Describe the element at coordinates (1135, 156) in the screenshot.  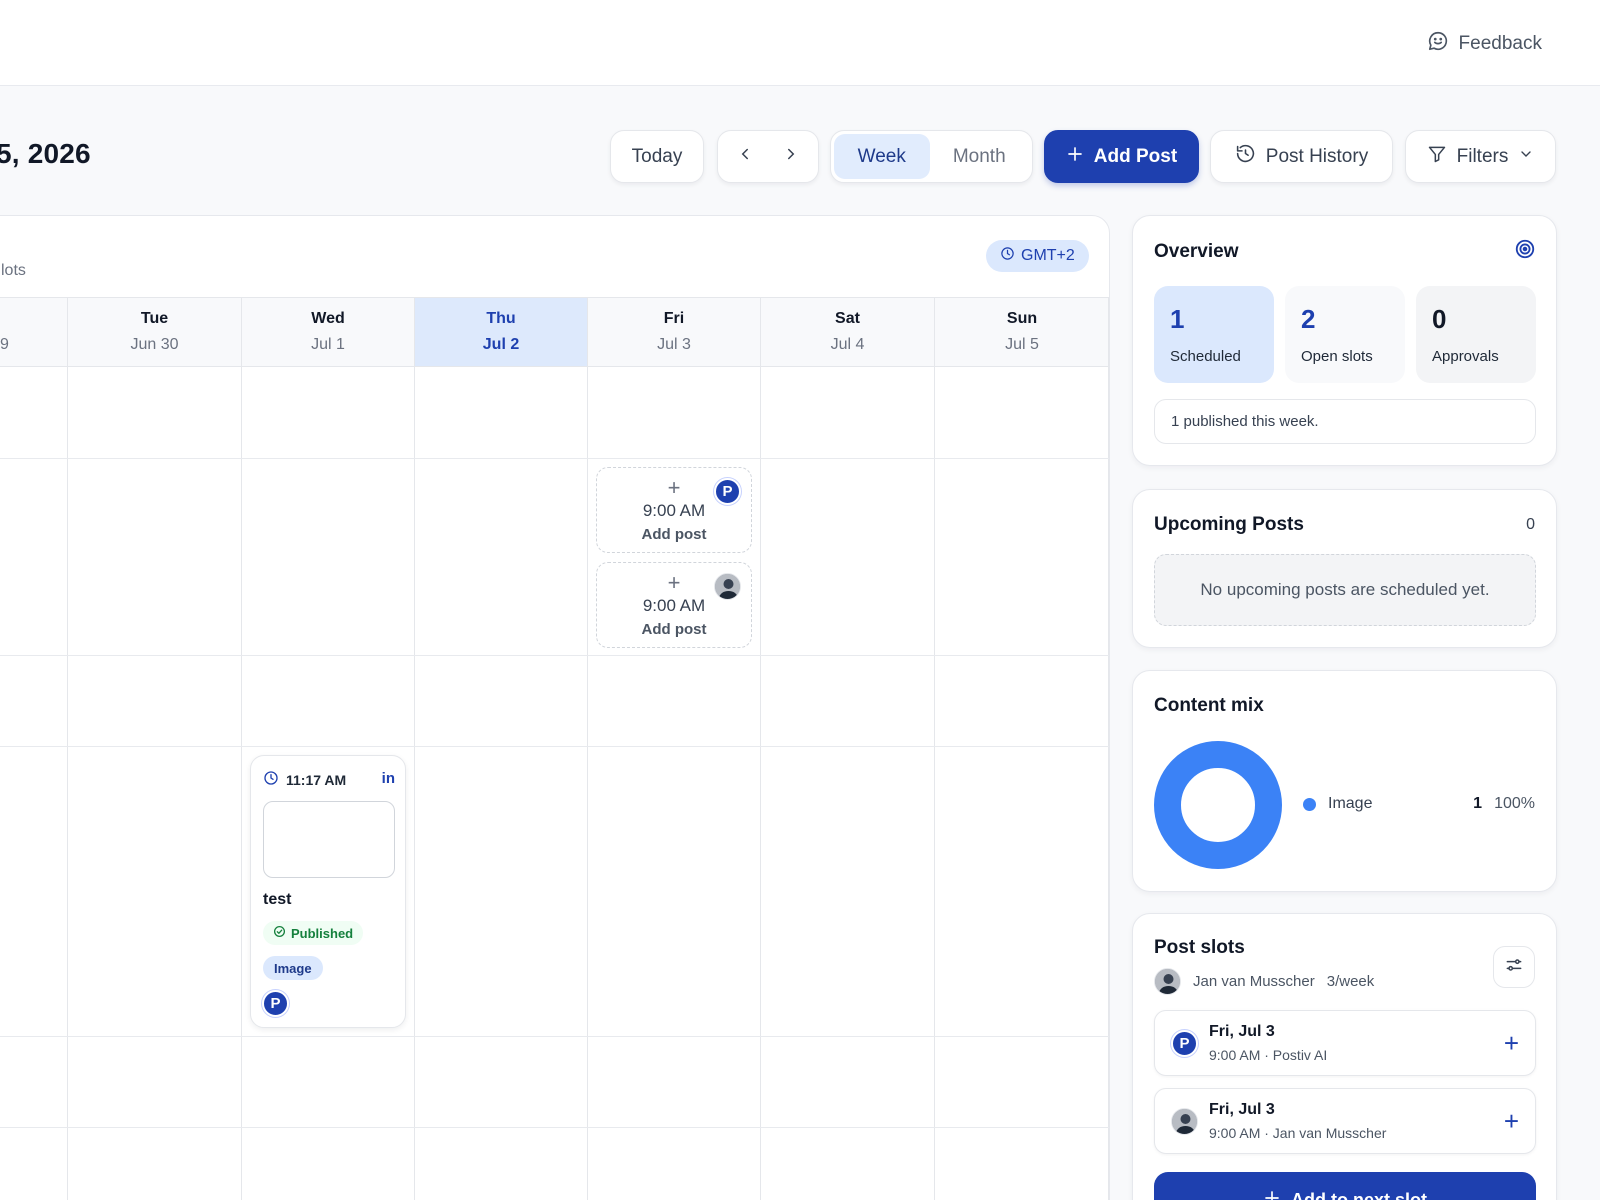
I see `add-post-label: Add Post` at that location.